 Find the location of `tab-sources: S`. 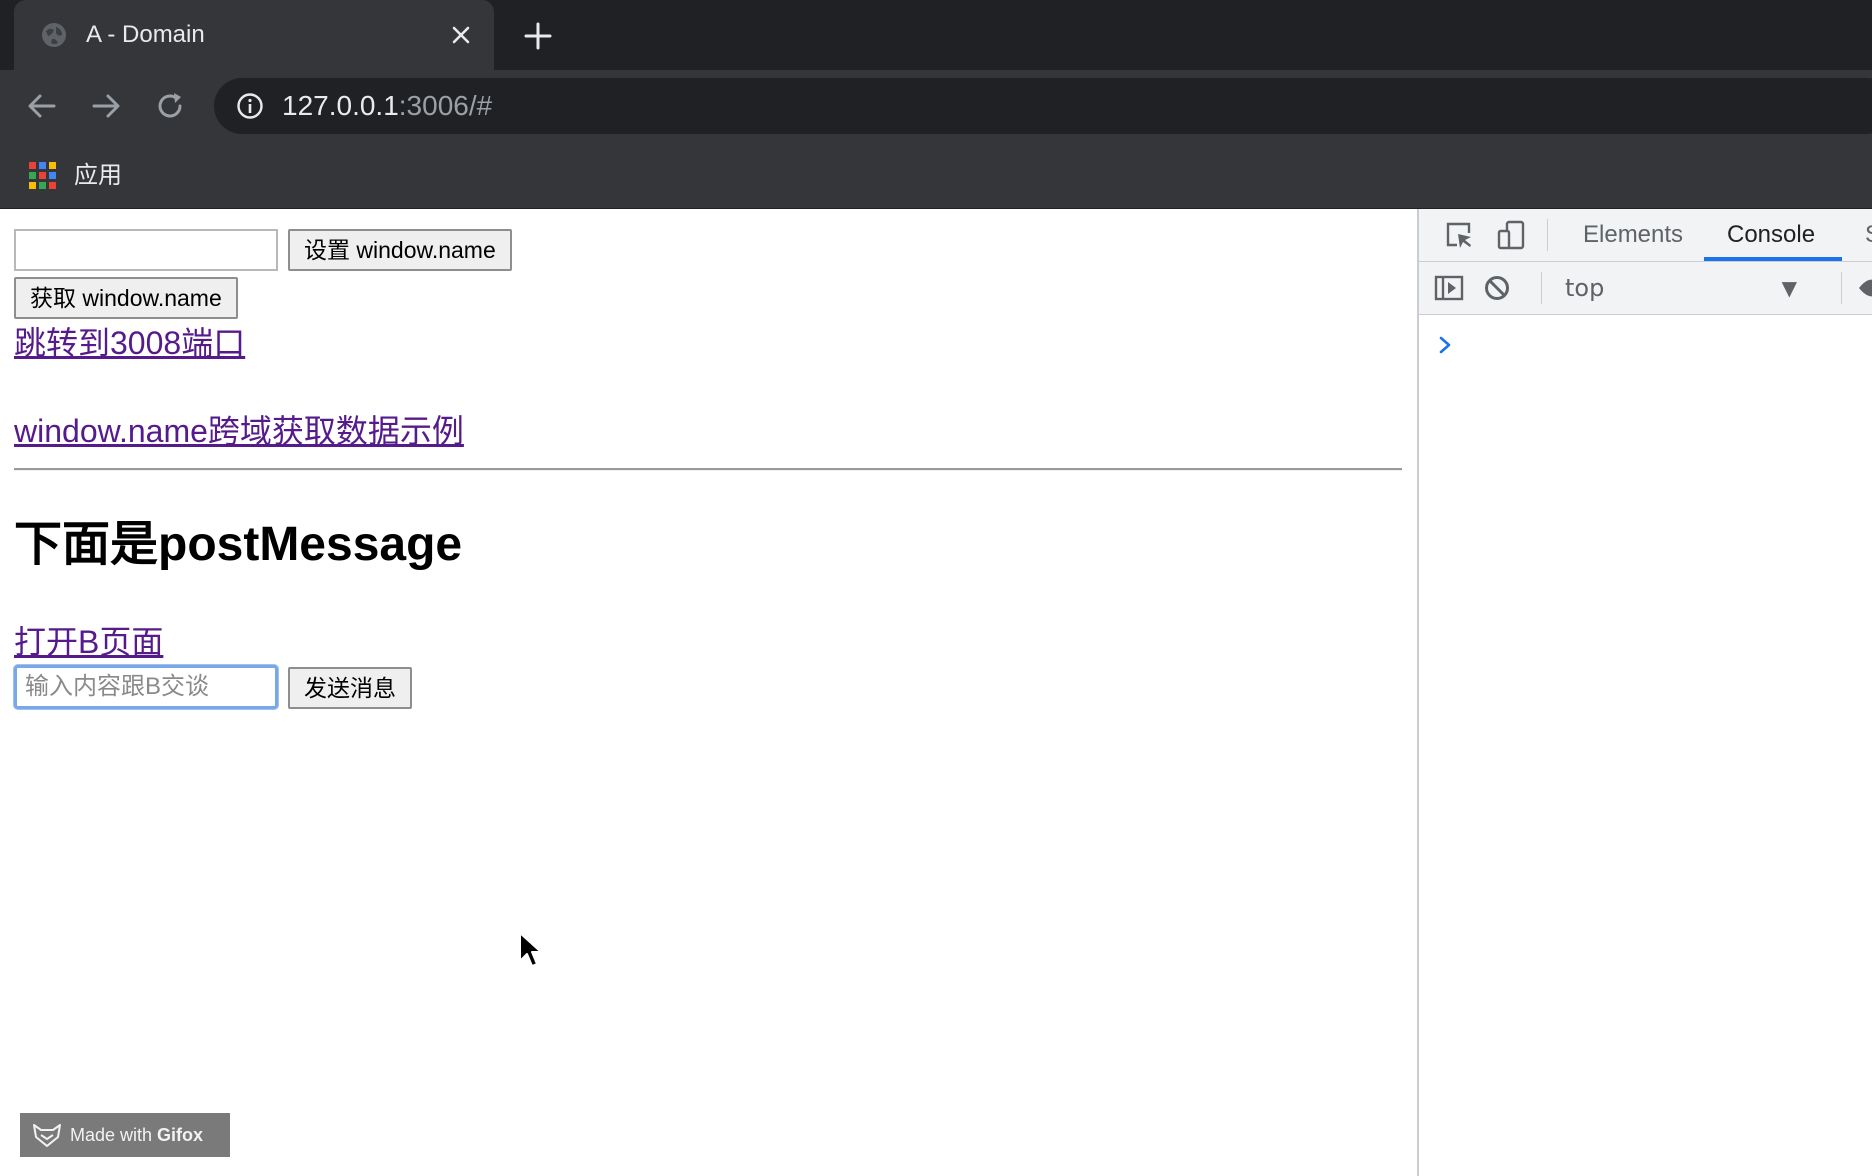

tab-sources: S is located at coordinates (1868, 235).